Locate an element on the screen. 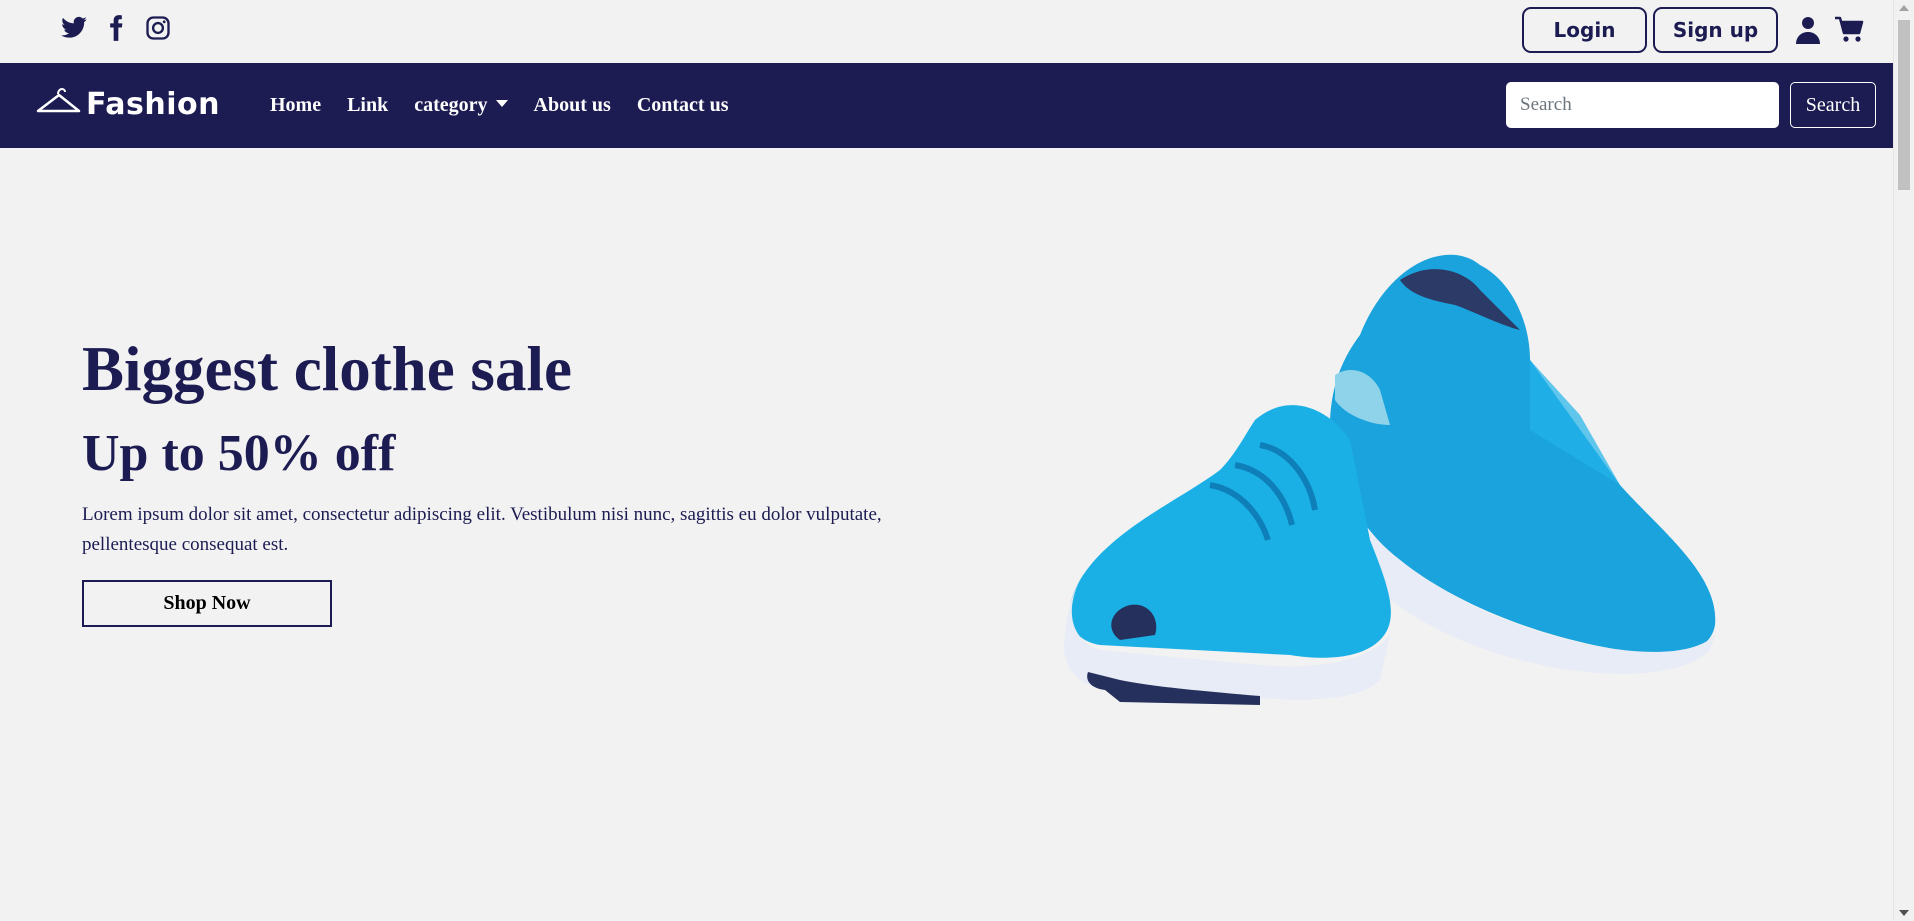  nav-category-label: category is located at coordinates (451, 105).